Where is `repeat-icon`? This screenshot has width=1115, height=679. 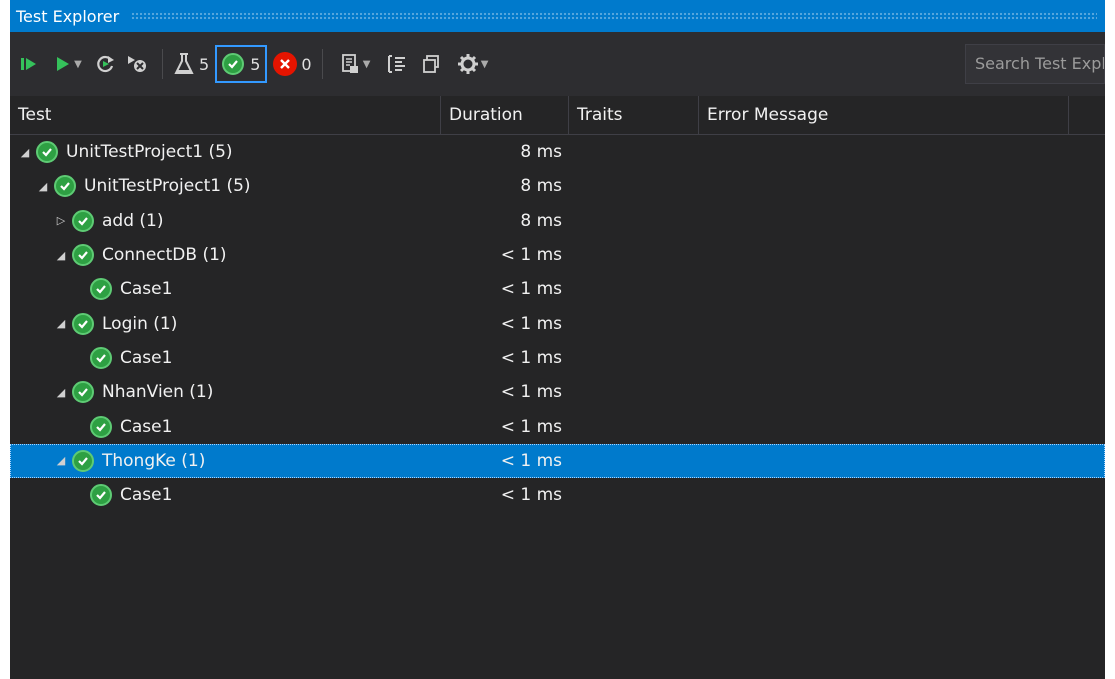
repeat-icon is located at coordinates (105, 64).